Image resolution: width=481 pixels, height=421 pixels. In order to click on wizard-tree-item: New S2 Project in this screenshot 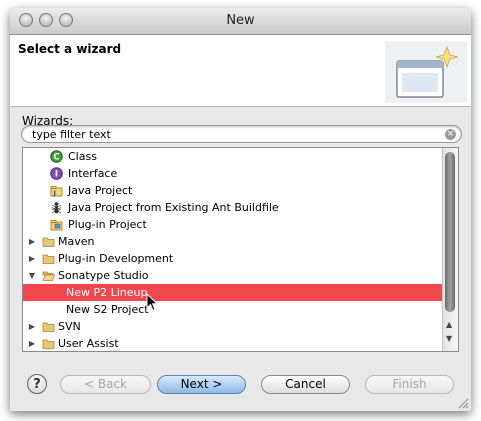, I will do `click(233, 309)`.